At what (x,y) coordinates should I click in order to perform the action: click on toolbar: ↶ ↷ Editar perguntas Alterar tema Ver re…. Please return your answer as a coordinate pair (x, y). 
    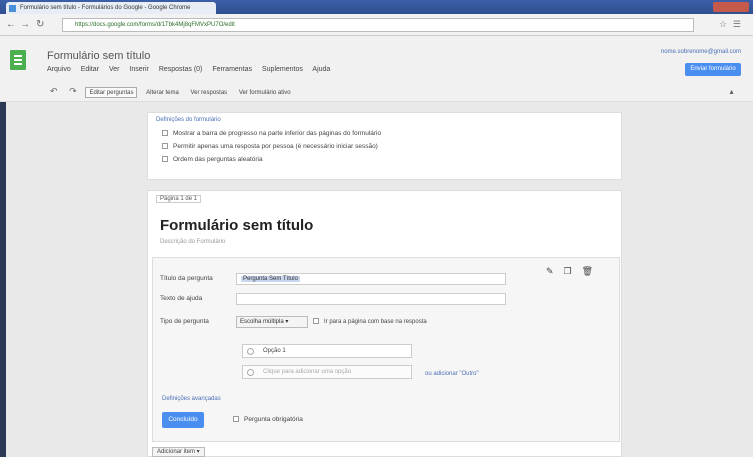
    Looking at the image, I should click on (172, 92).